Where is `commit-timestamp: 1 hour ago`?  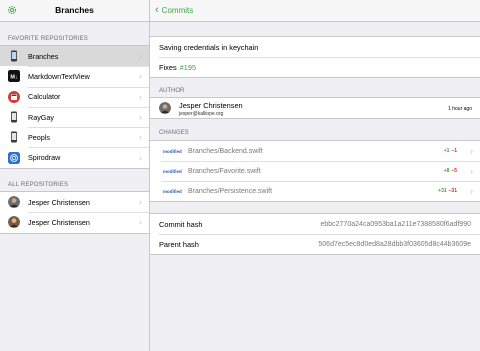
commit-timestamp: 1 hour ago is located at coordinates (460, 109).